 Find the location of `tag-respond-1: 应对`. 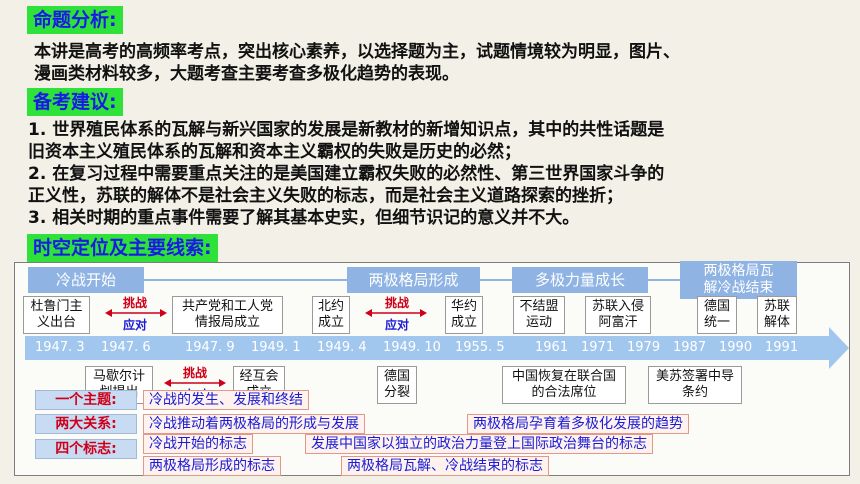

tag-respond-1: 应对 is located at coordinates (134, 325).